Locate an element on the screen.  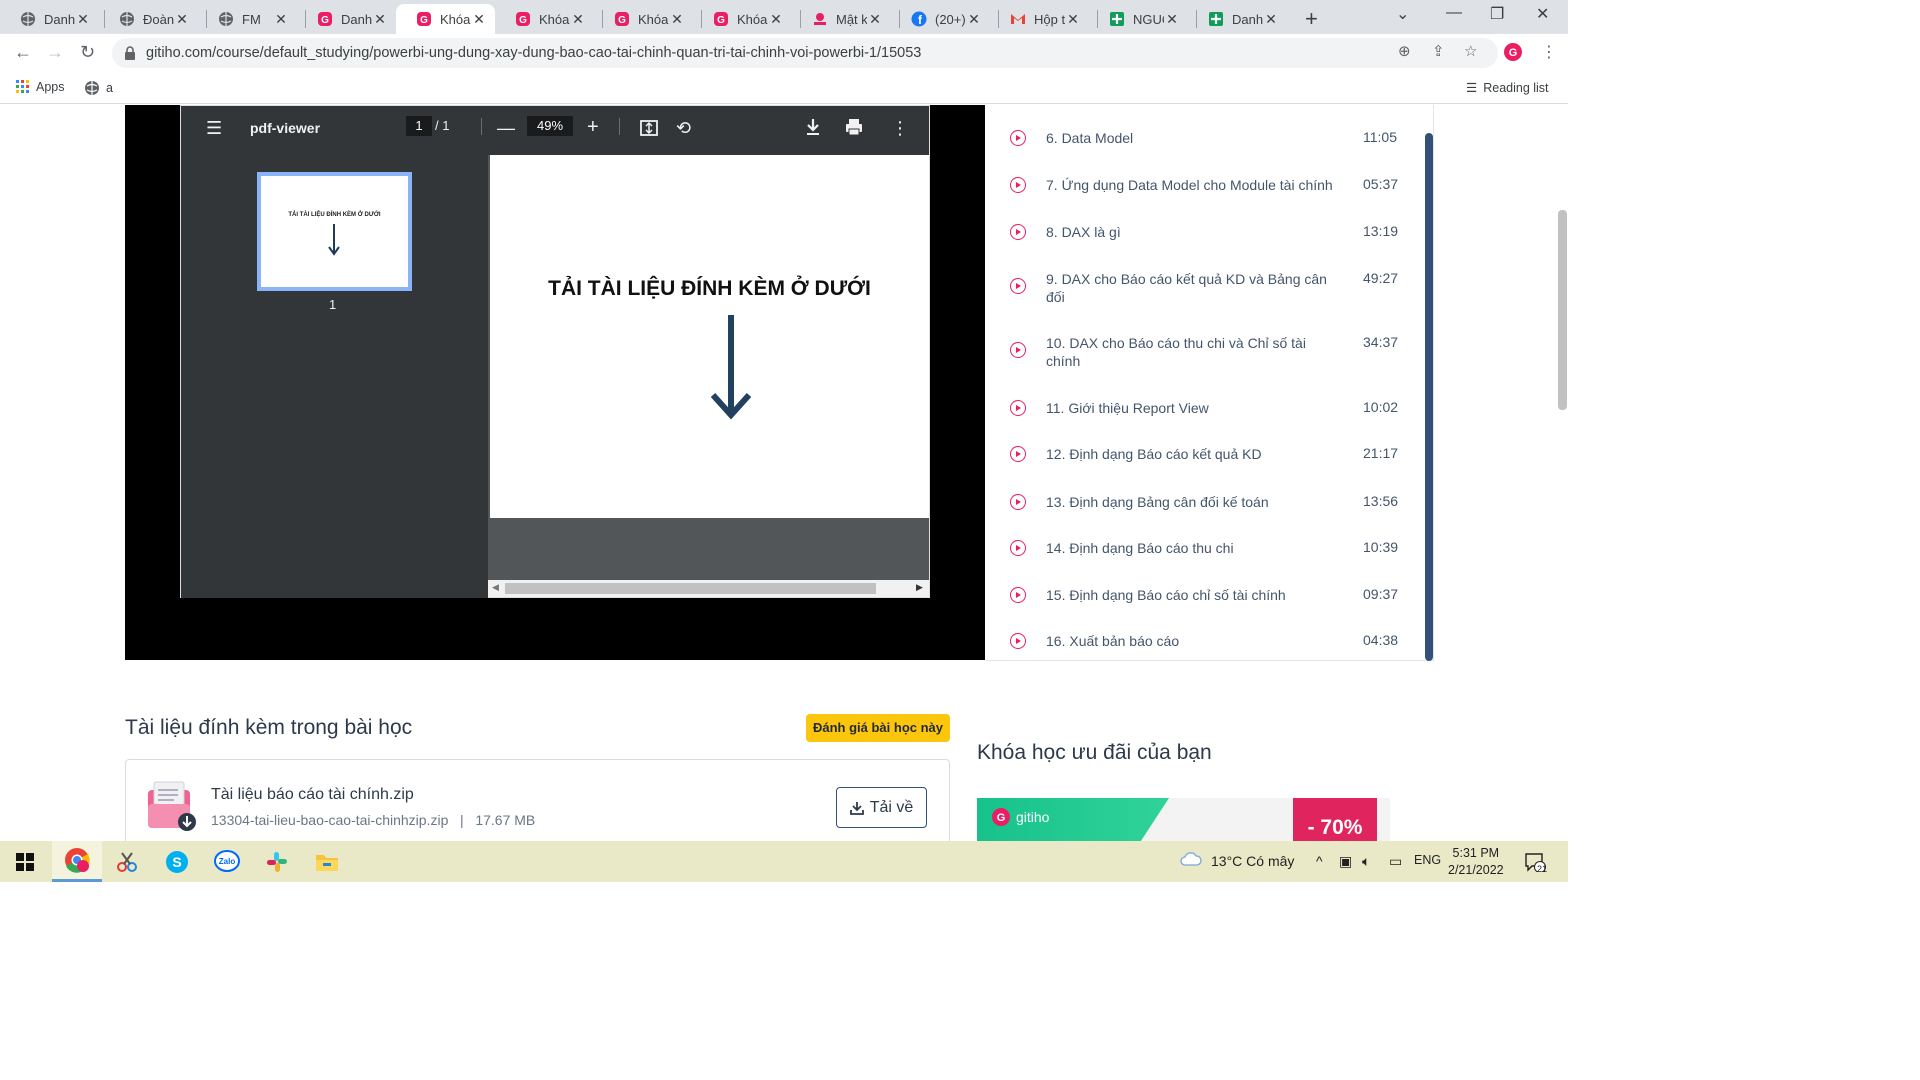
zoom-in-icon: + is located at coordinates (593, 127).